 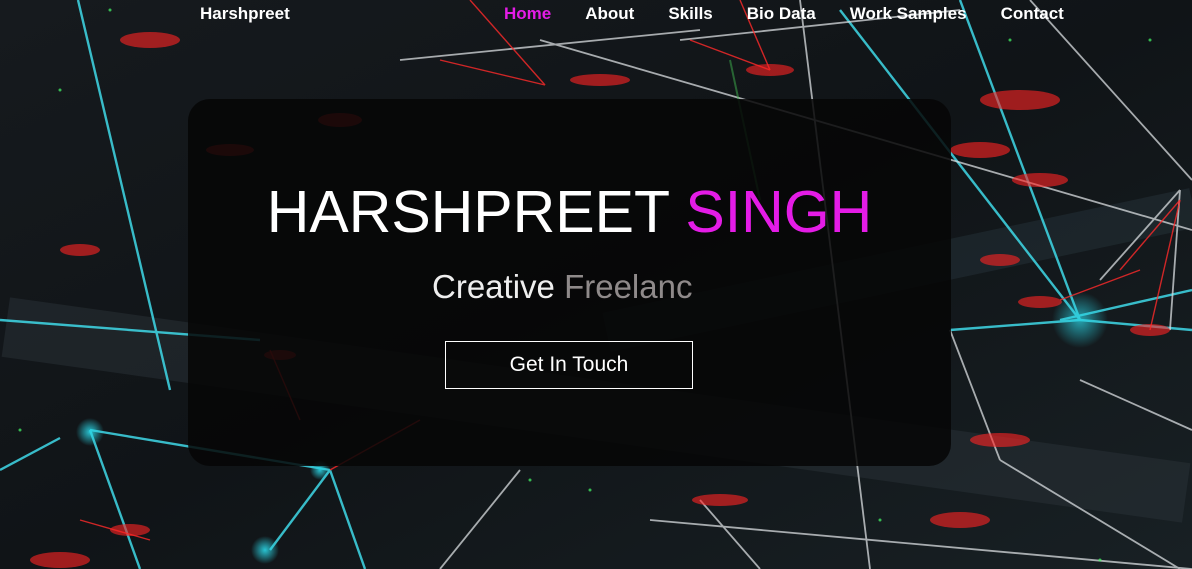 What do you see at coordinates (245, 14) in the screenshot?
I see `brand-logo-link: Harshpreet` at bounding box center [245, 14].